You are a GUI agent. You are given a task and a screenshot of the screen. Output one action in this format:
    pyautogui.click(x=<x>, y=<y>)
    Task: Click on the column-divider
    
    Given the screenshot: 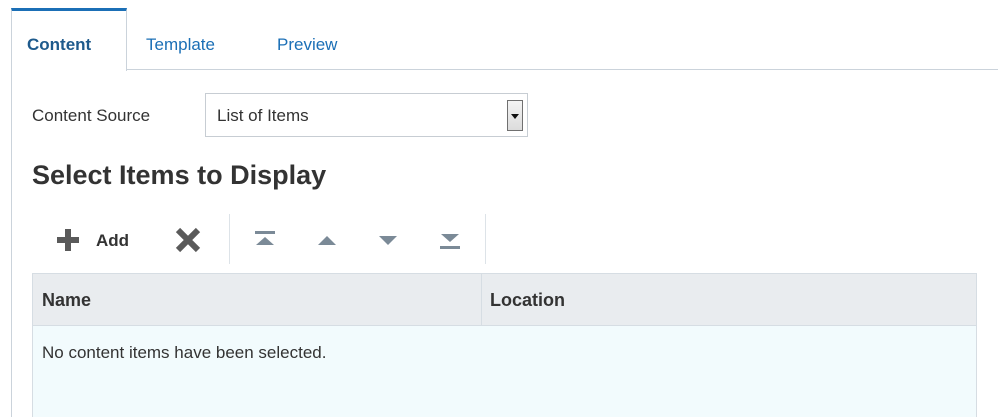 What is the action you would take?
    pyautogui.click(x=481, y=299)
    